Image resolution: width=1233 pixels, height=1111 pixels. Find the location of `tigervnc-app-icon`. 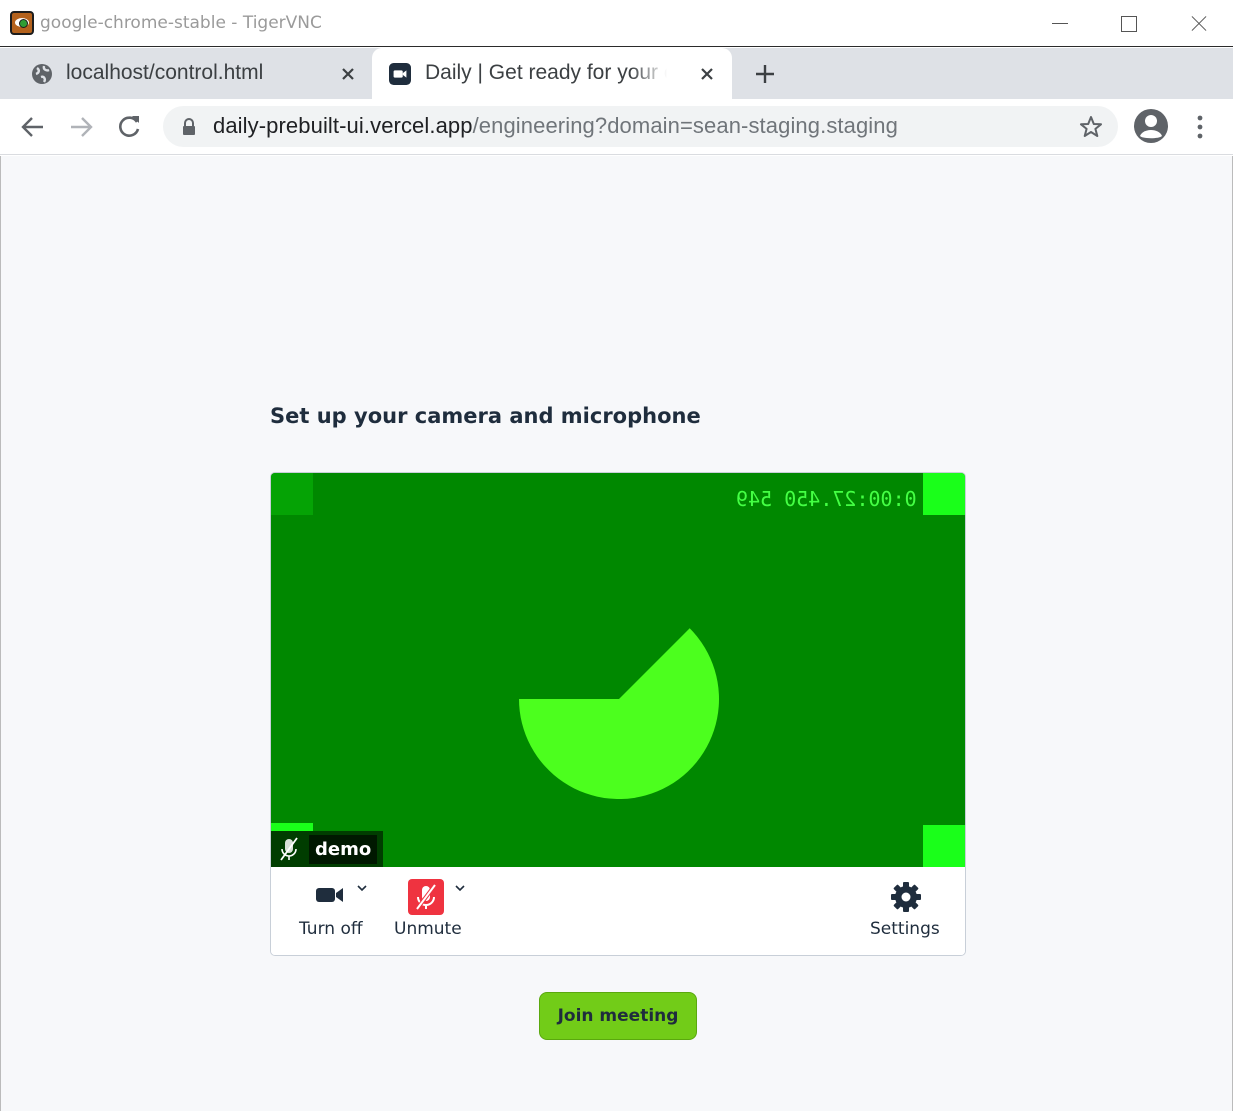

tigervnc-app-icon is located at coordinates (22, 23).